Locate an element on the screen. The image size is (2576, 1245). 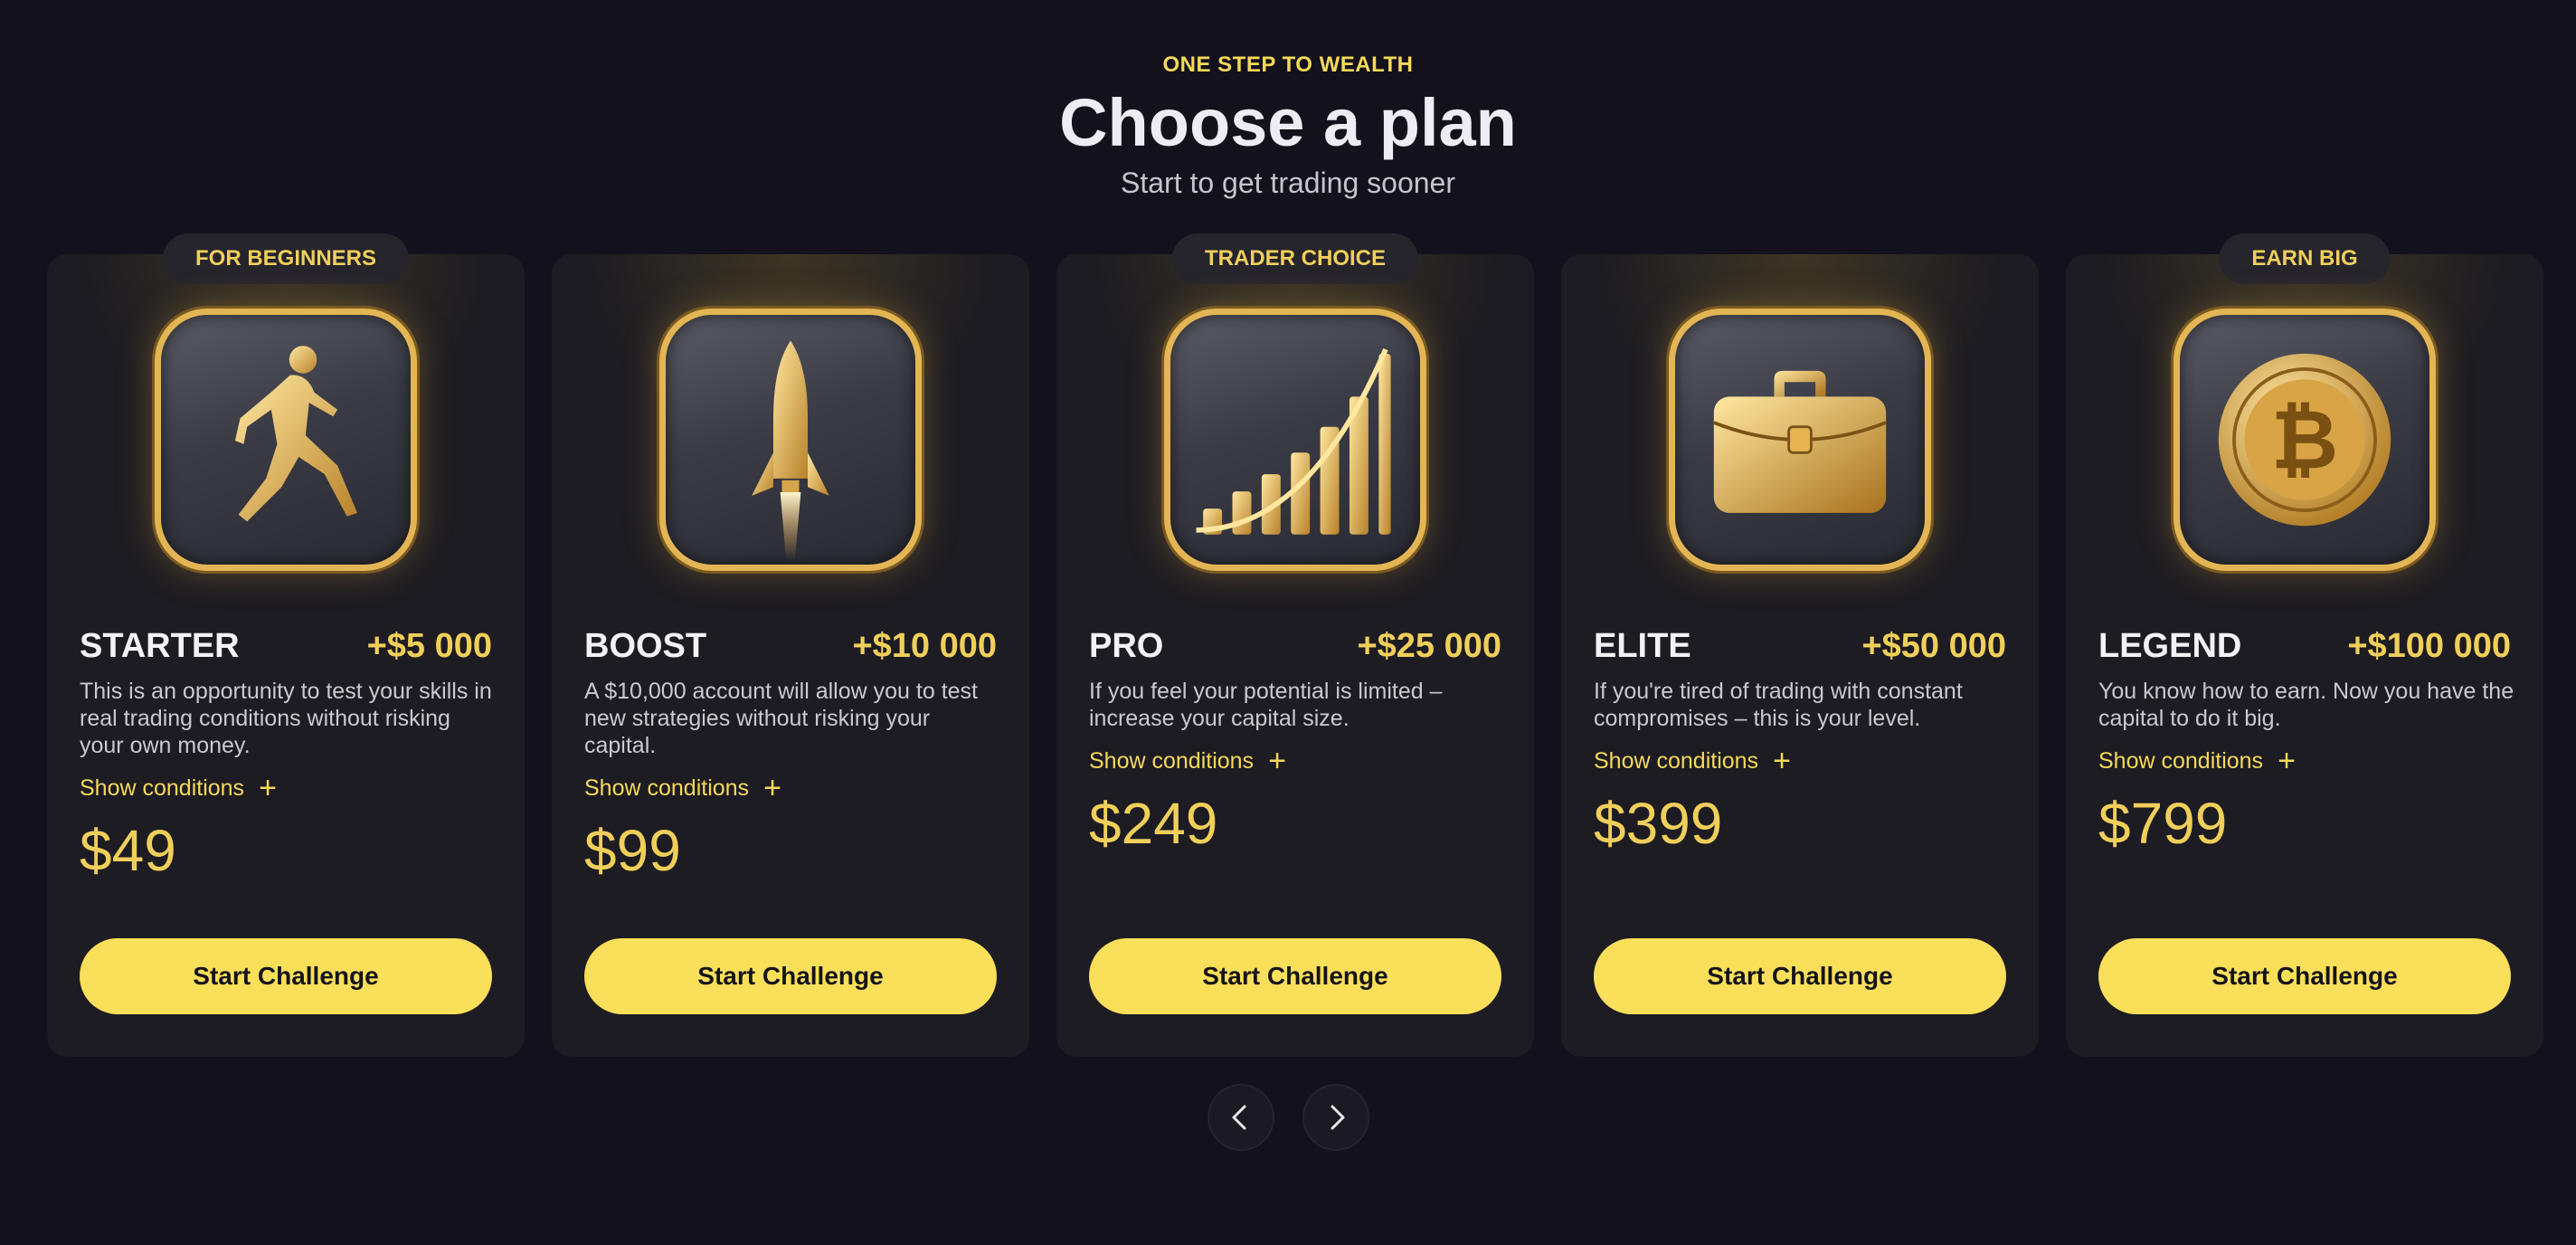
page-title: Choose a plan is located at coordinates (1288, 122).